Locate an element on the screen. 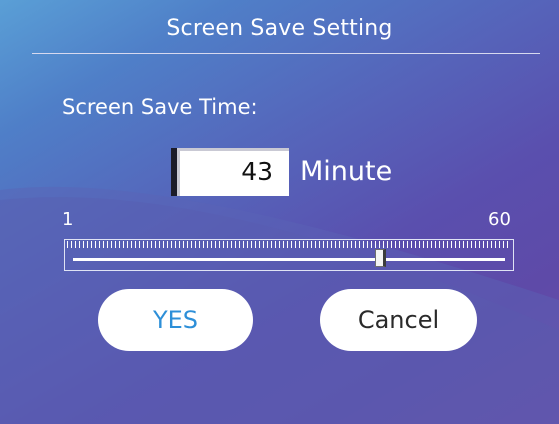 This screenshot has width=559, height=424. slider-min-label: 1 is located at coordinates (68, 219).